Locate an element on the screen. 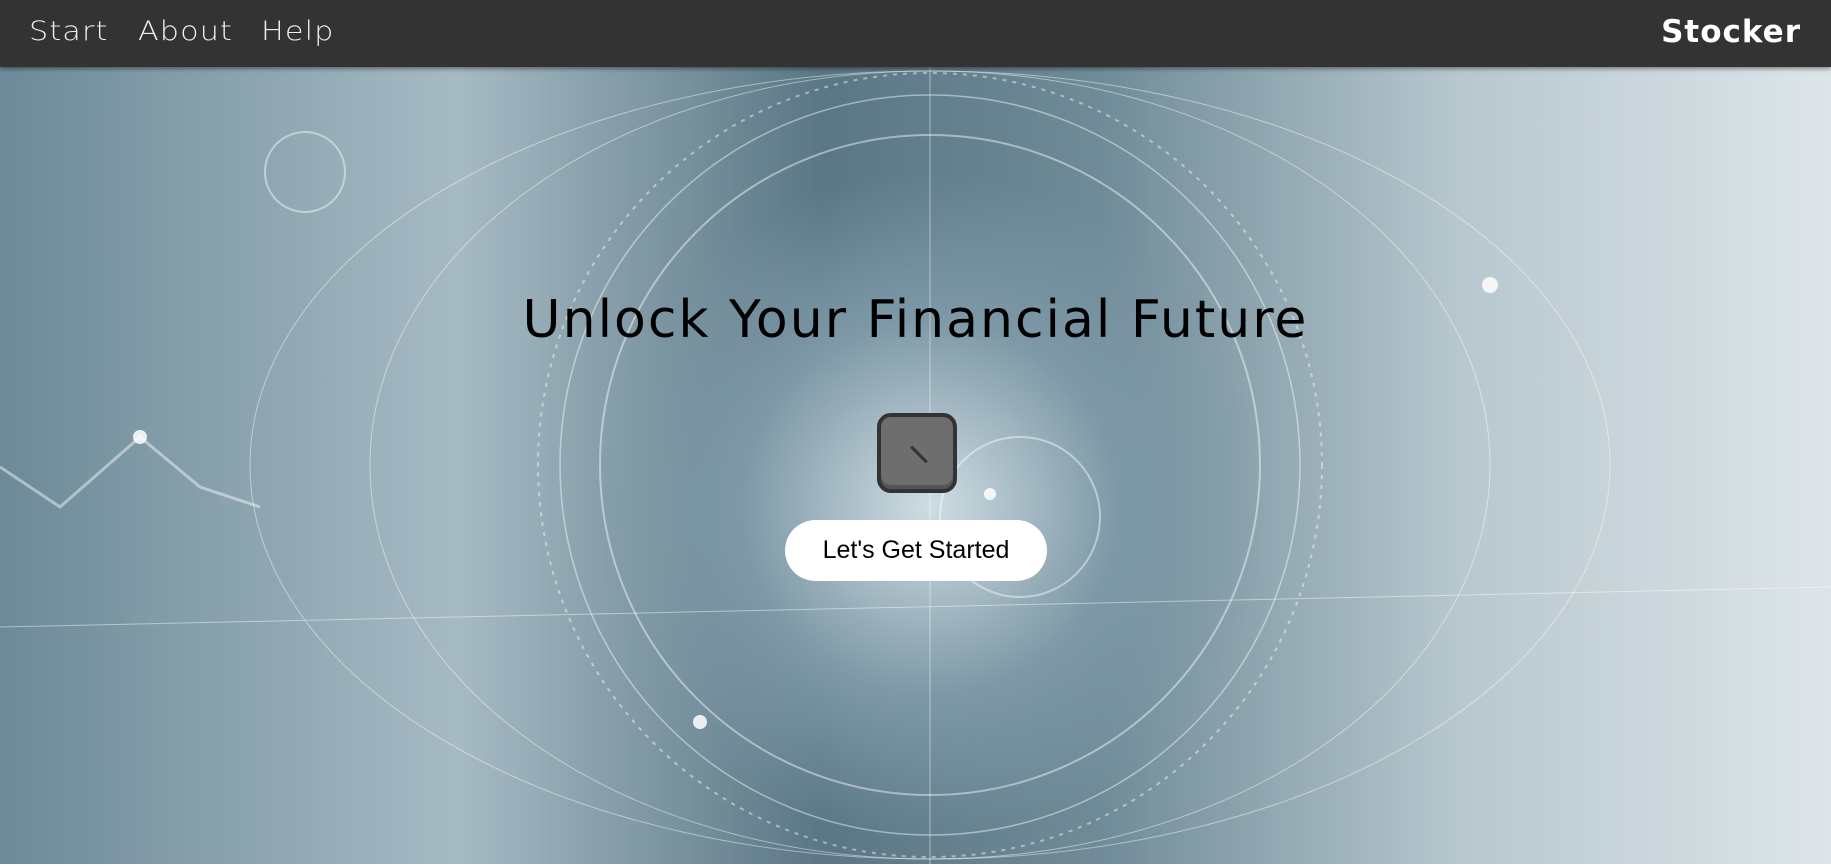 The height and width of the screenshot is (868, 1831). nav-help-link: Help is located at coordinates (297, 31).